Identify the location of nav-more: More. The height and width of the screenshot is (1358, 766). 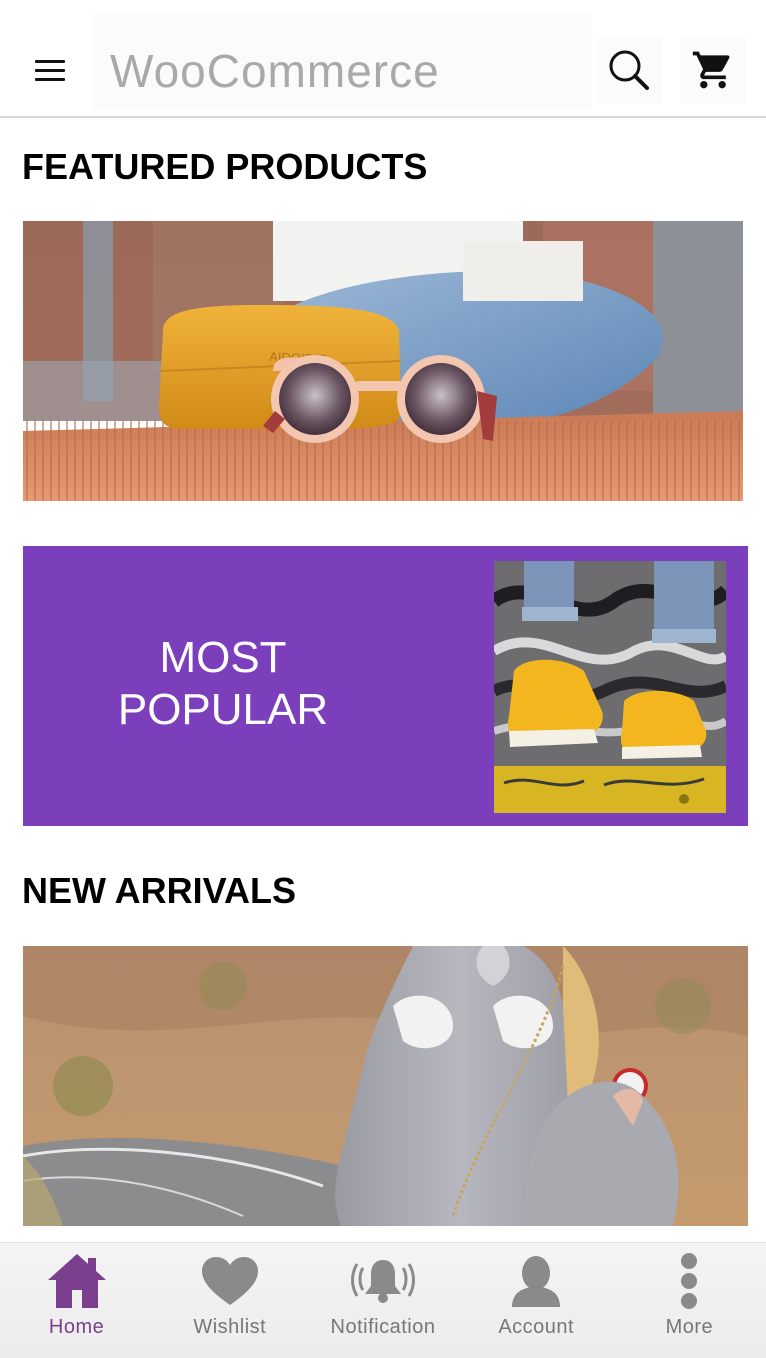
(689, 1300).